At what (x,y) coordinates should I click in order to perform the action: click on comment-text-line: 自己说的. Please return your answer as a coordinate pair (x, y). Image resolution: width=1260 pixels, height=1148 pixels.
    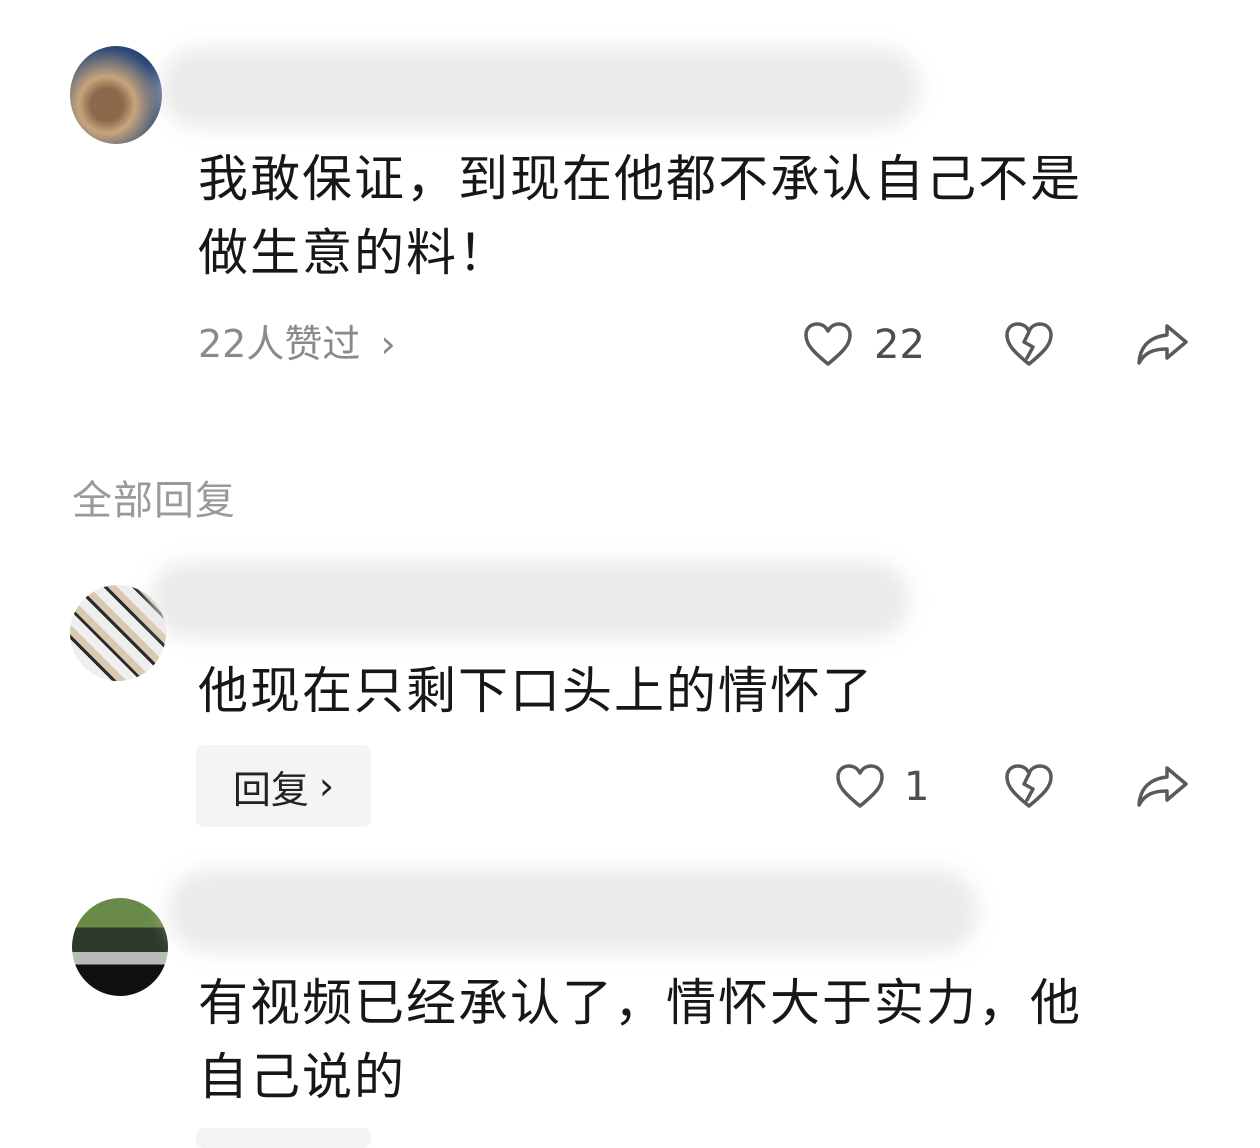
    Looking at the image, I should click on (302, 1077).